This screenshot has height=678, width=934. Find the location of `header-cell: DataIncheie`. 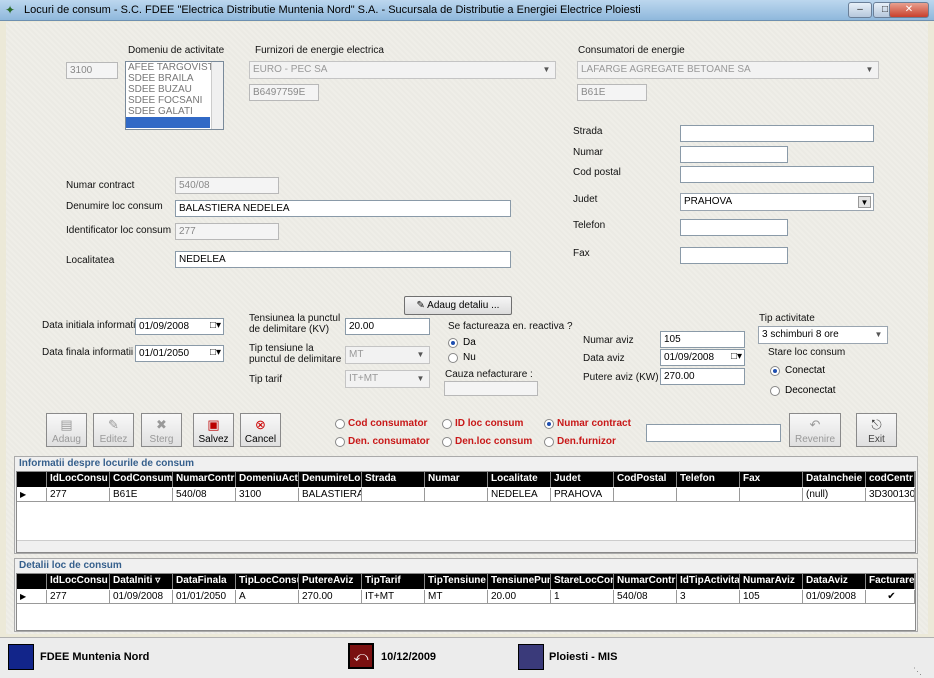

header-cell: DataIncheie is located at coordinates (834, 479).